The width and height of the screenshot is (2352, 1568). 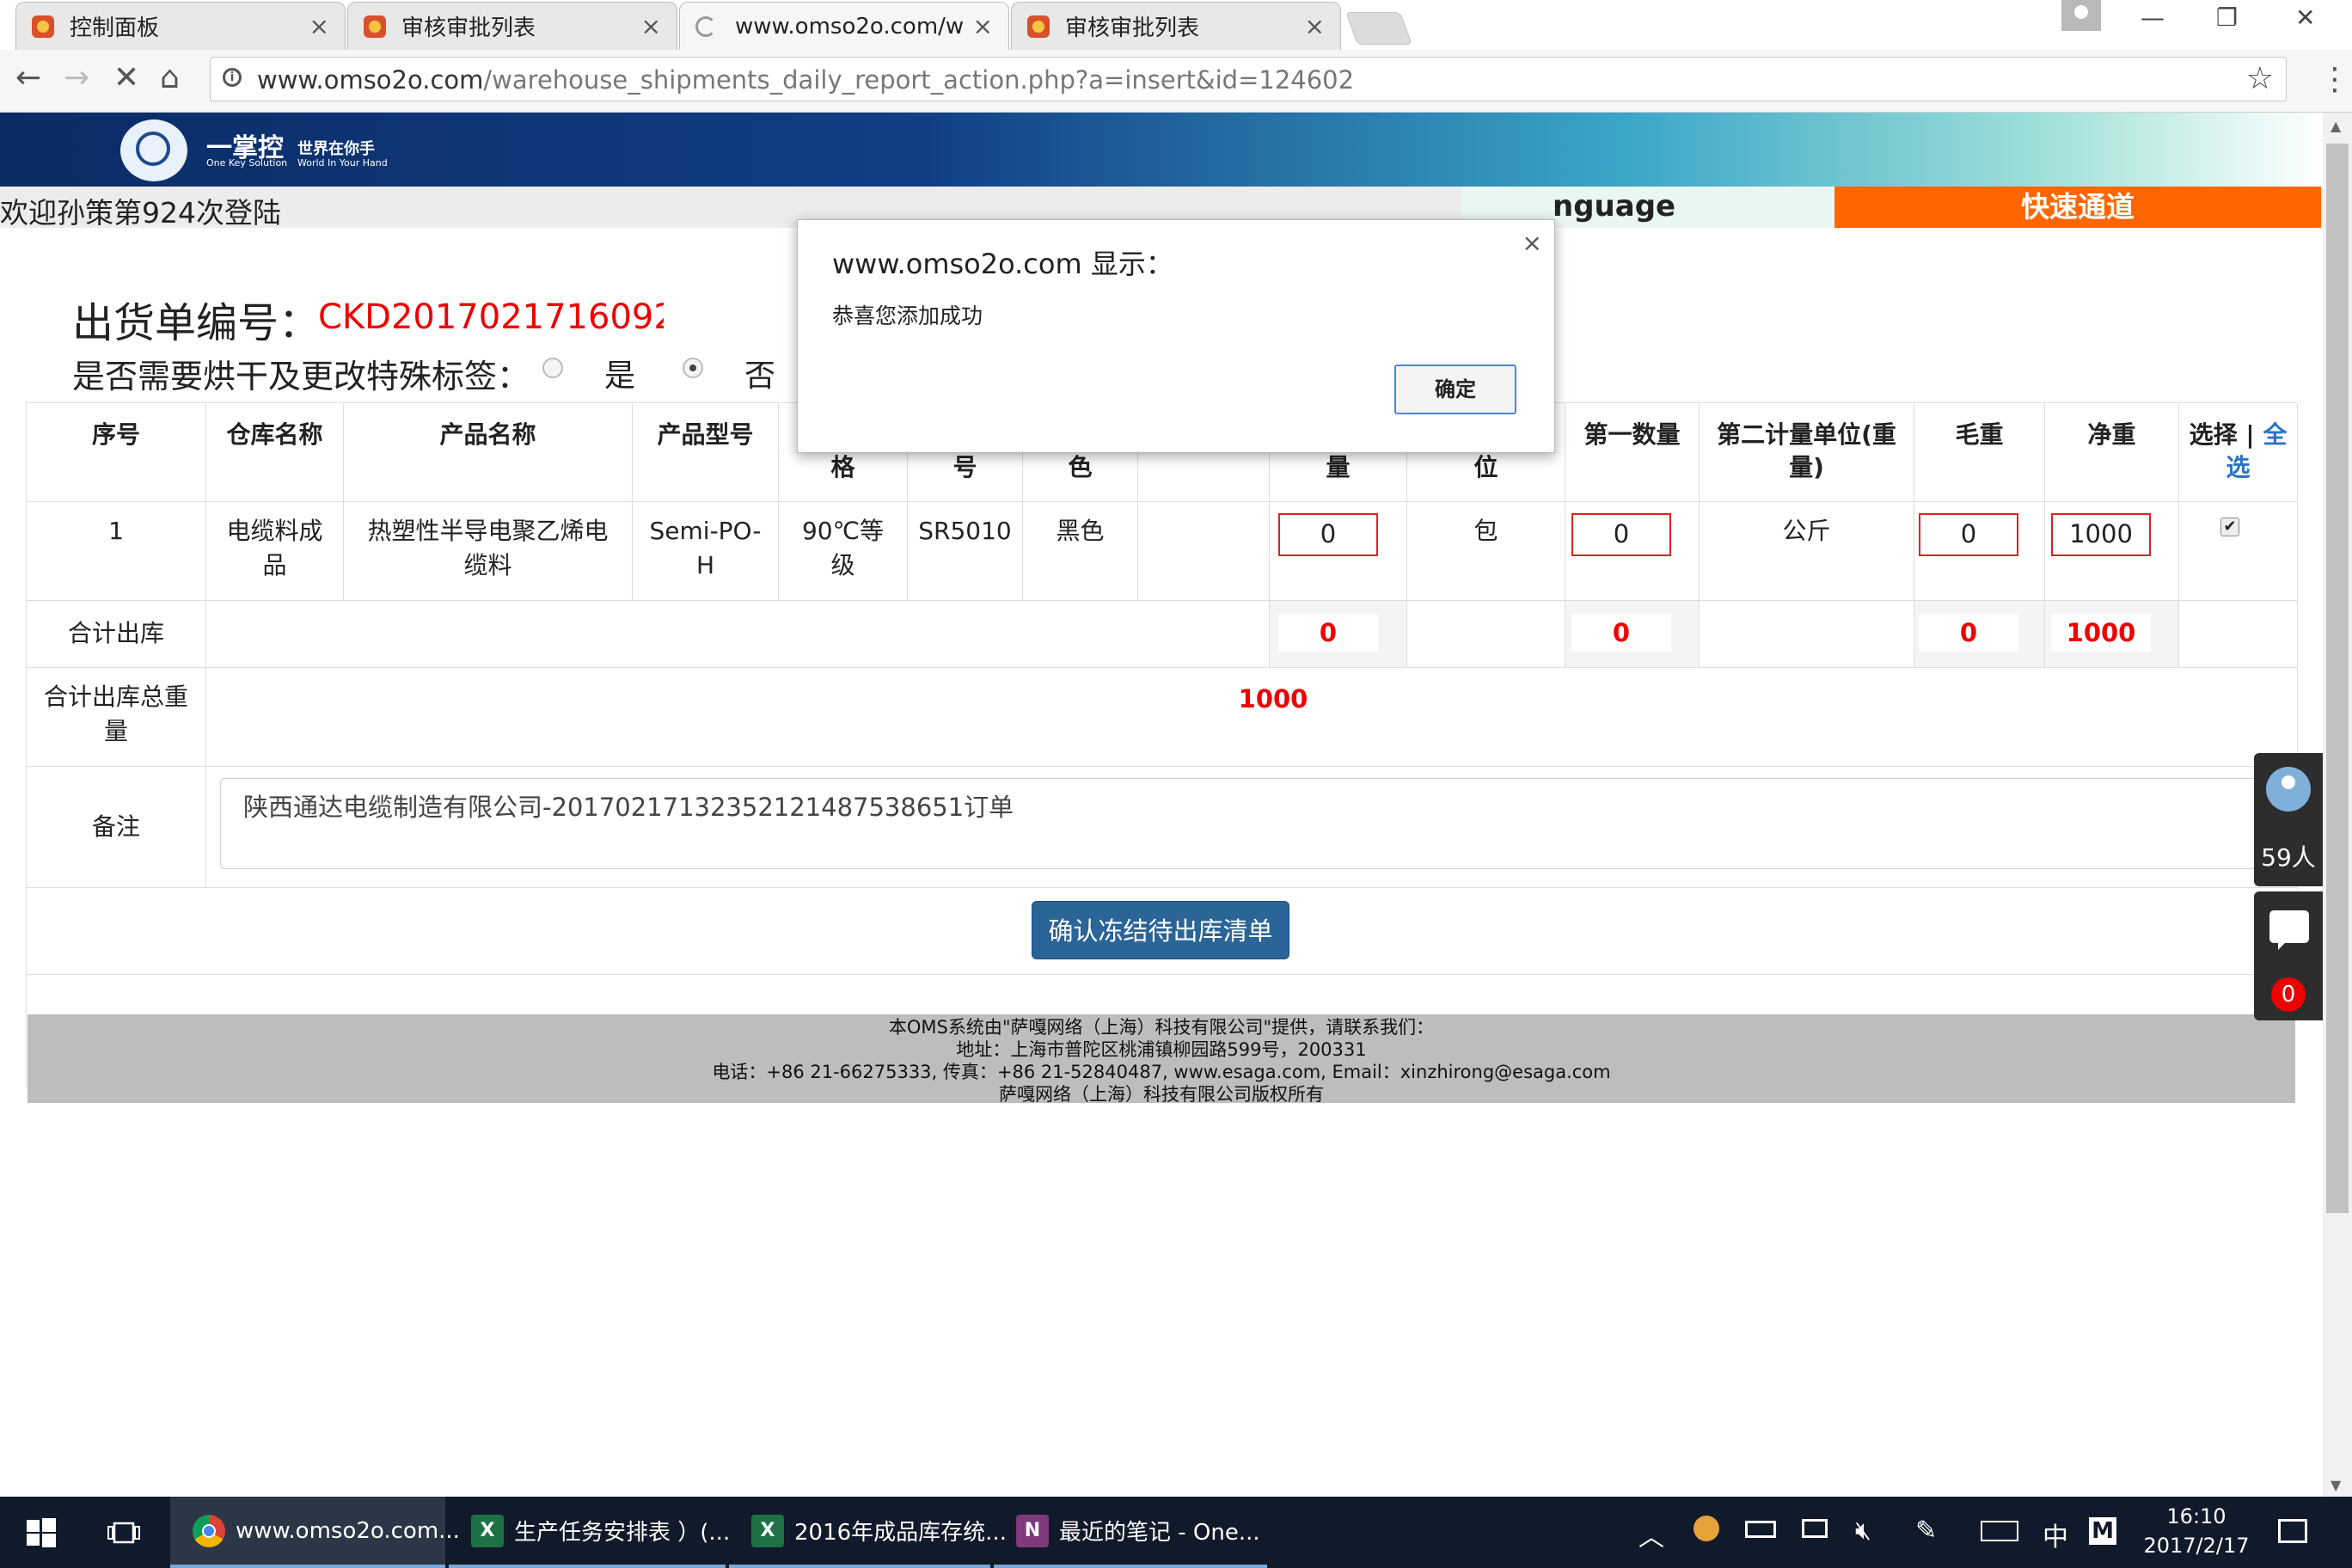 What do you see at coordinates (2289, 930) in the screenshot?
I see `chat-bubble-icon` at bounding box center [2289, 930].